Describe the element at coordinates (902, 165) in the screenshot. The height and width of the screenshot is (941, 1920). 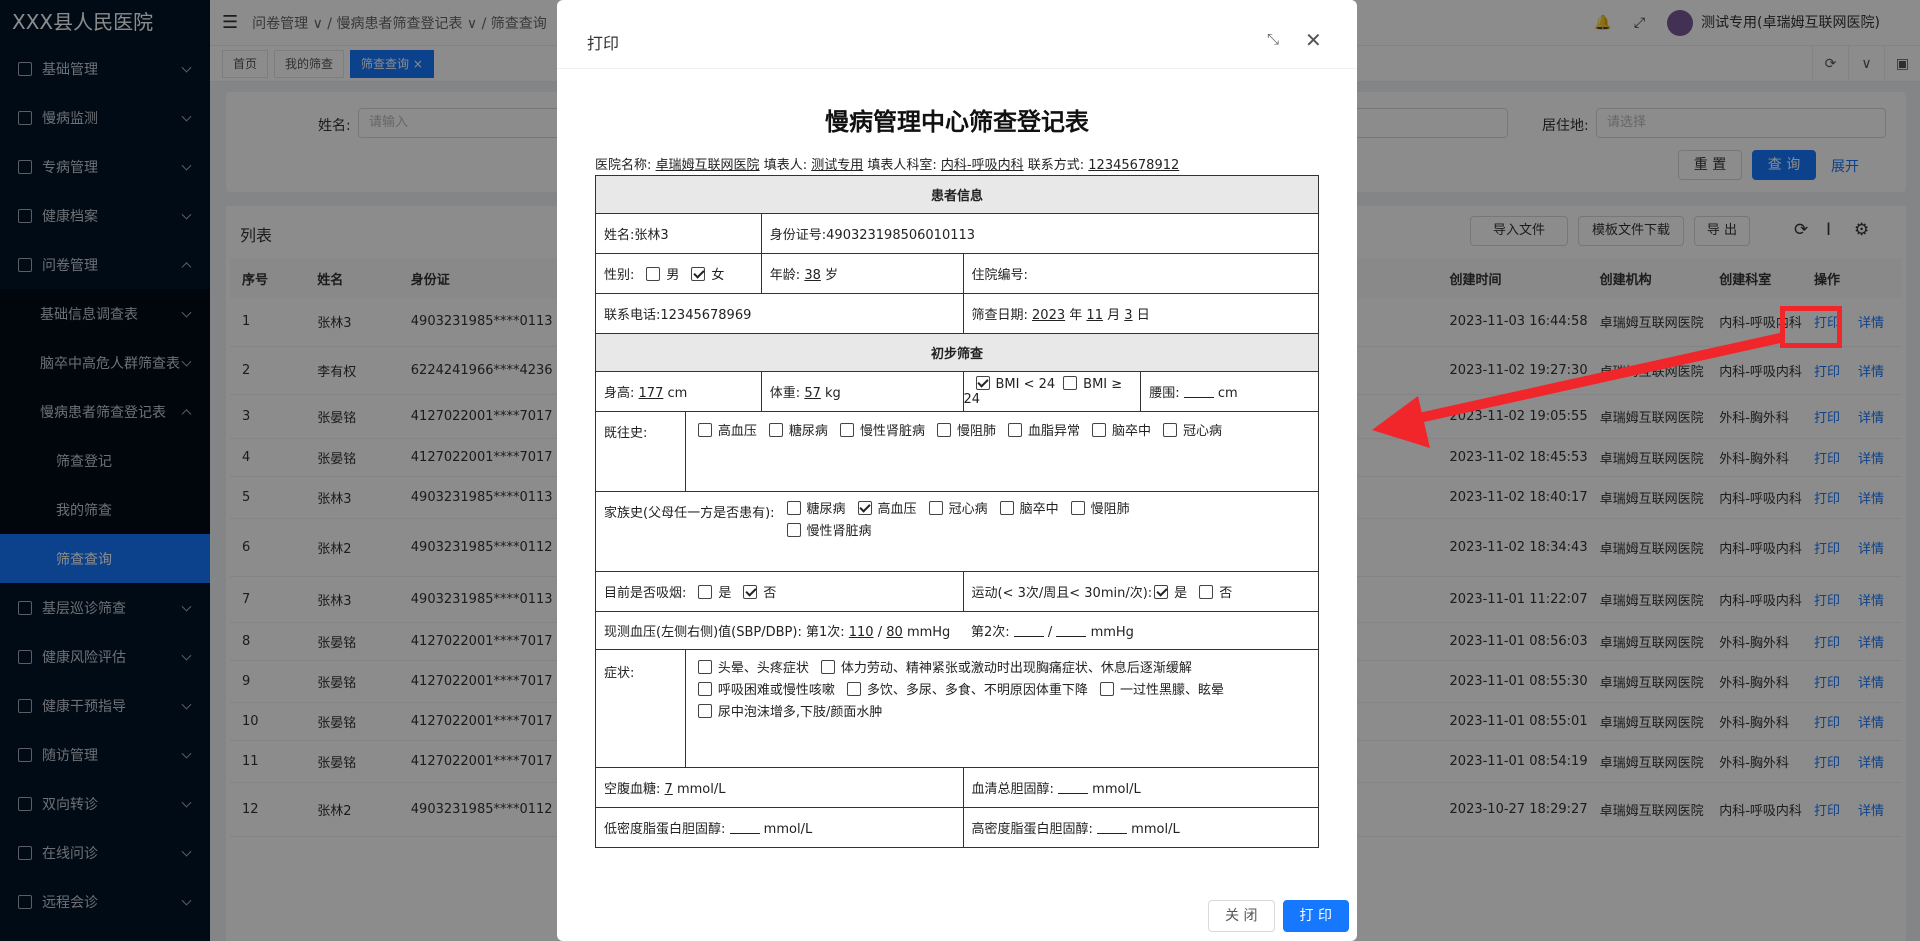
I see `dept-label: 填表人科室:` at that location.